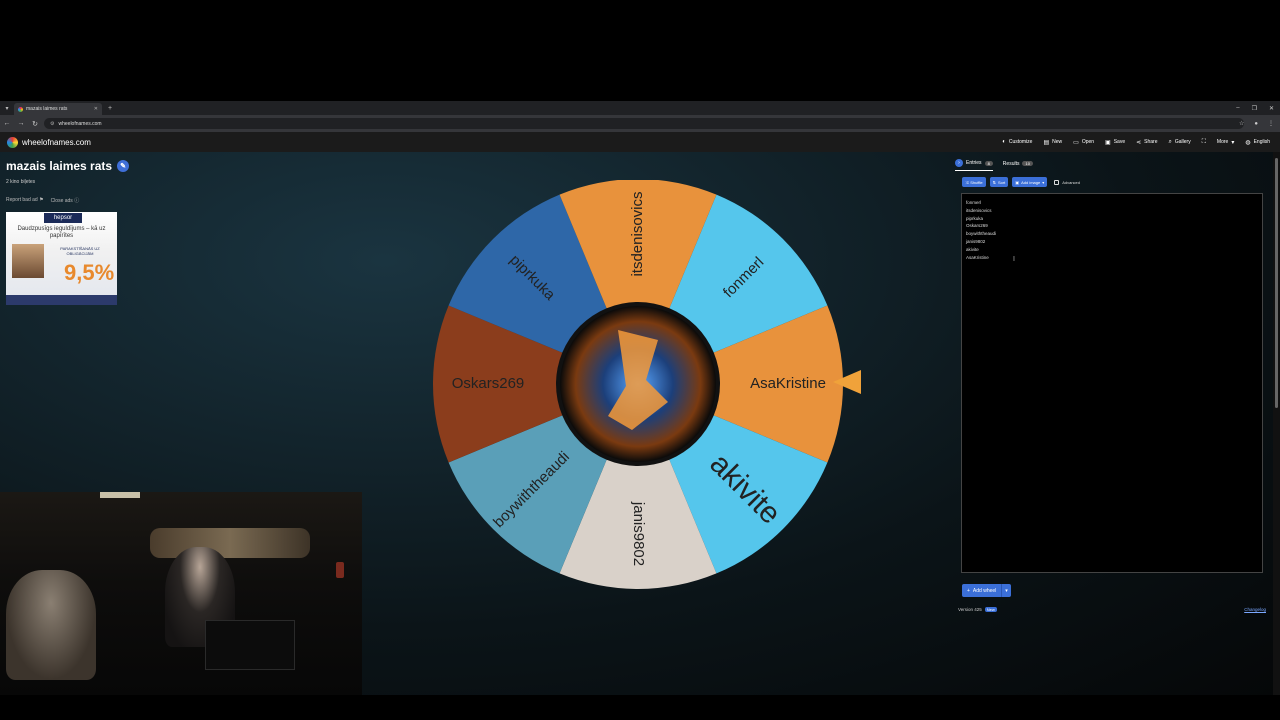  I want to click on menu-gallery: ⌕ Gallery, so click(1180, 142).